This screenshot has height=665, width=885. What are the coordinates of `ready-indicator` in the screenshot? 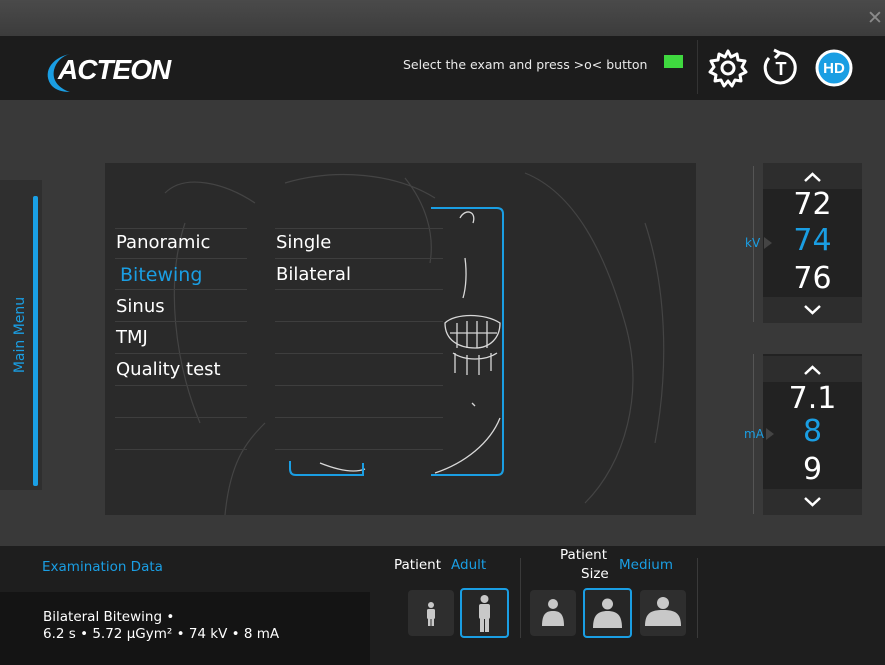 It's located at (673, 61).